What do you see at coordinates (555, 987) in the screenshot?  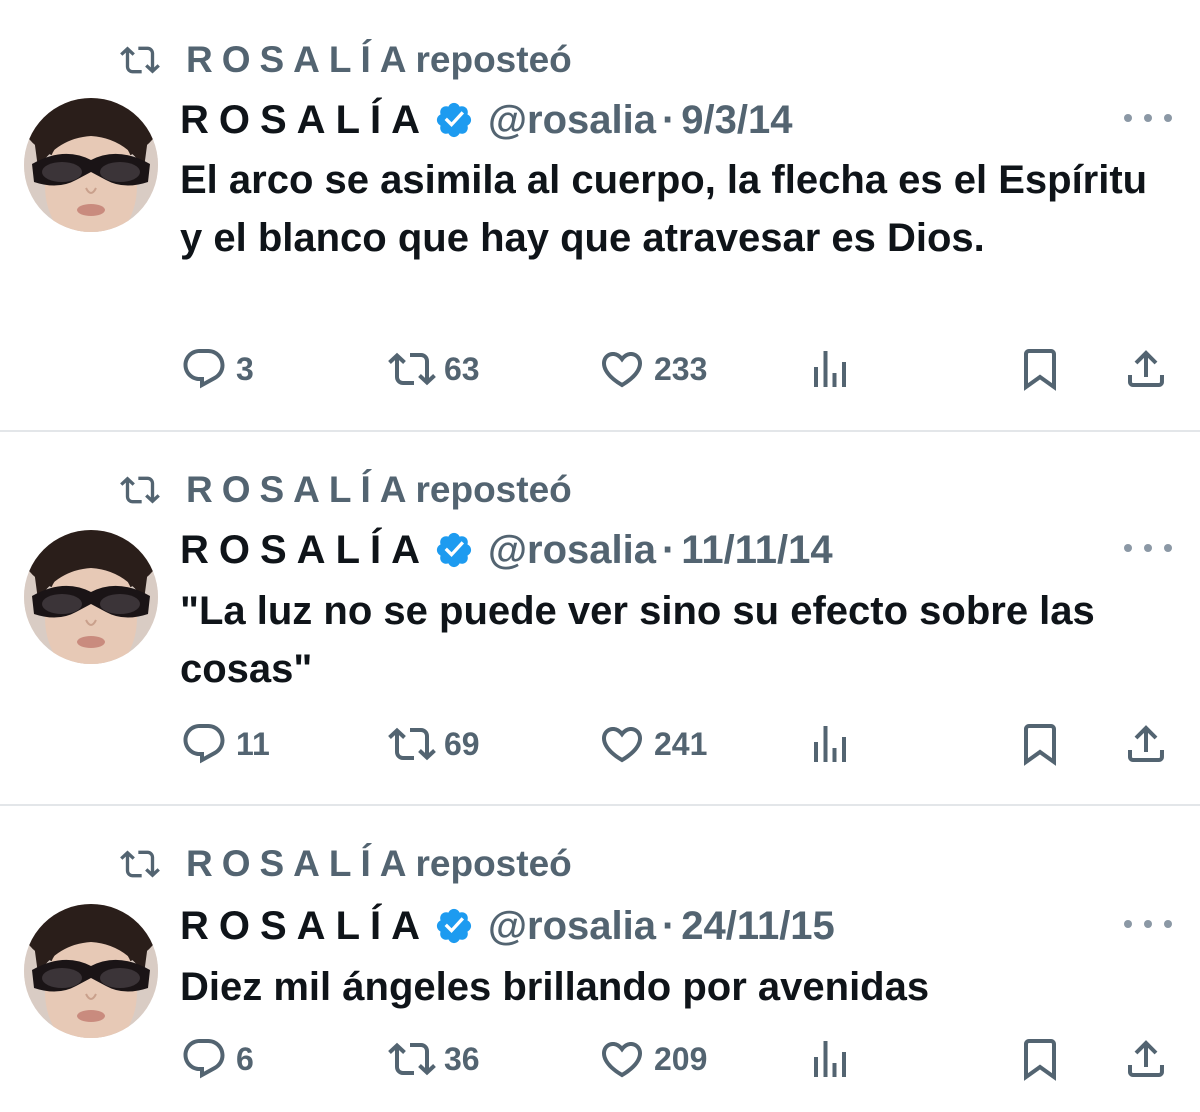 I see `tweet-text: Diez mil ángeles brillando por avenidas` at bounding box center [555, 987].